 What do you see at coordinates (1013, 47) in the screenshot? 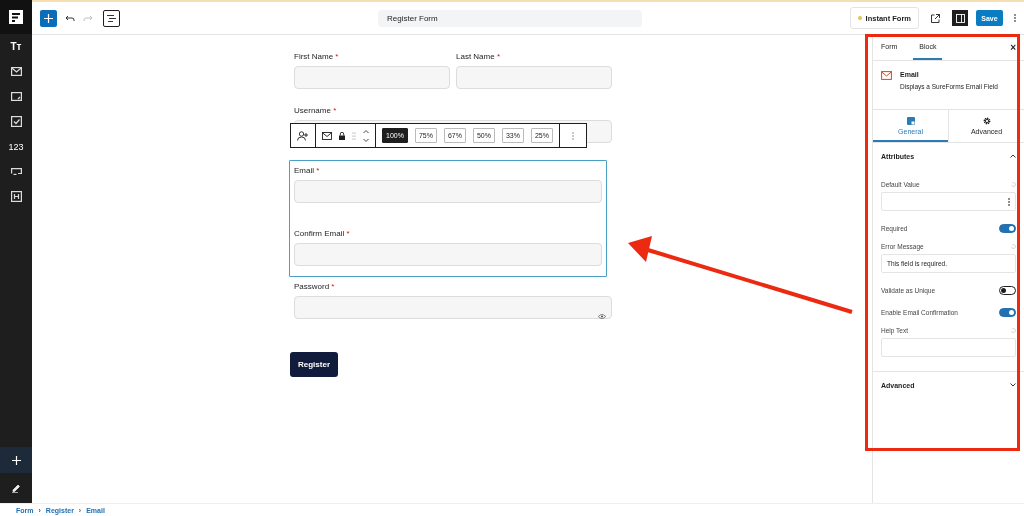
I see `close-button: ×` at bounding box center [1013, 47].